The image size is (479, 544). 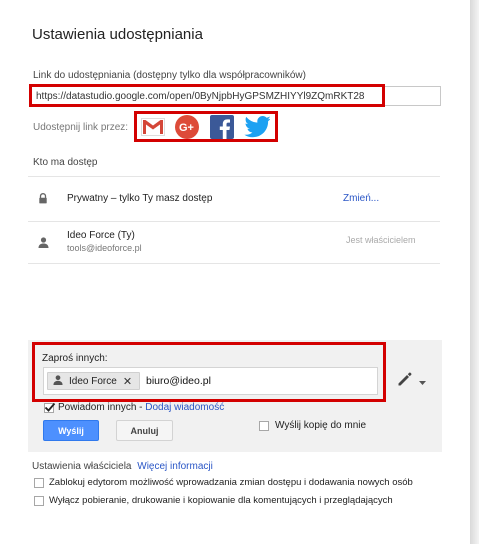 I want to click on owner-settings: Ustawienia właściciela Więcej informacji, so click(x=122, y=466).